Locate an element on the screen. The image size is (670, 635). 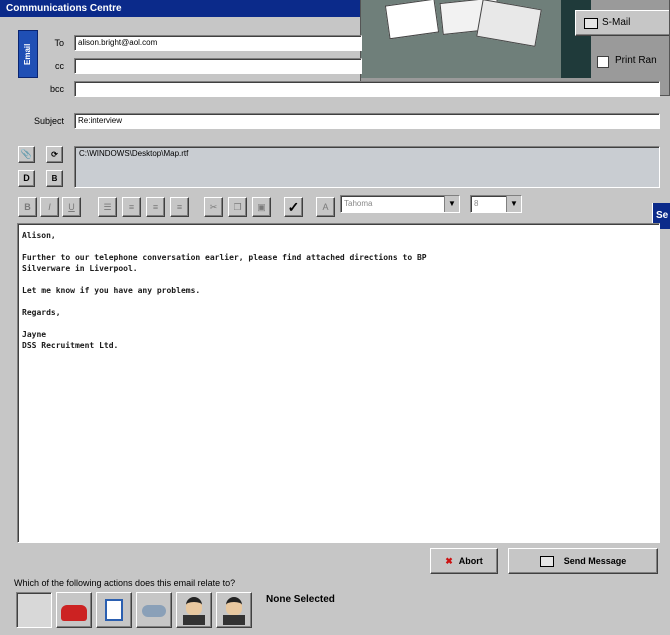
action-slot-empty is located at coordinates (34, 610).